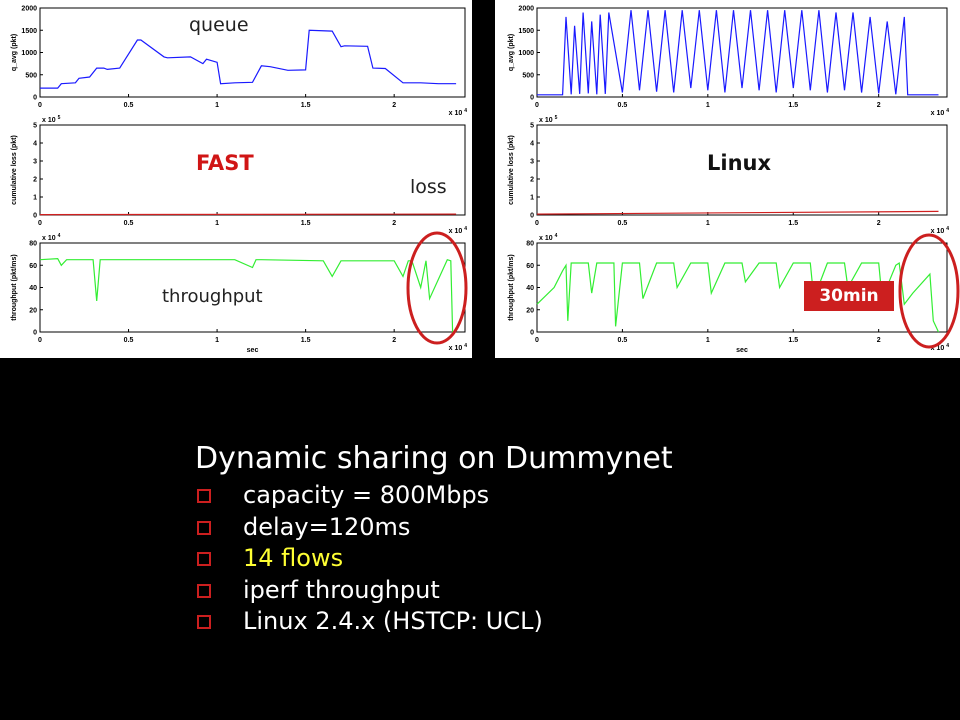  I want to click on bullet-capacity: capacity = 800Mbps, so click(434, 496).